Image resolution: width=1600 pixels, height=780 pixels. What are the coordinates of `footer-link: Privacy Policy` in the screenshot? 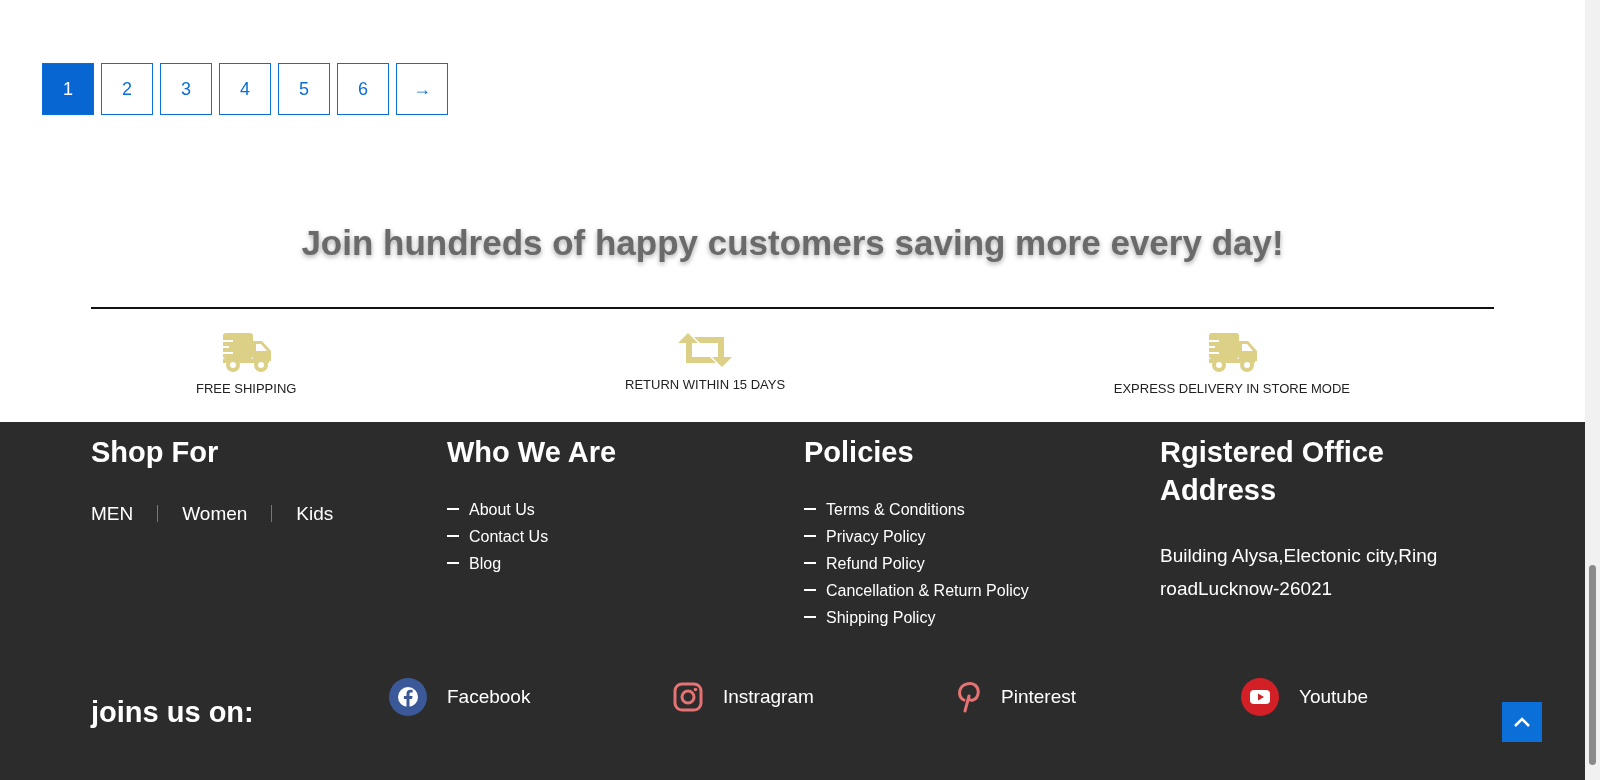 It's located at (876, 536).